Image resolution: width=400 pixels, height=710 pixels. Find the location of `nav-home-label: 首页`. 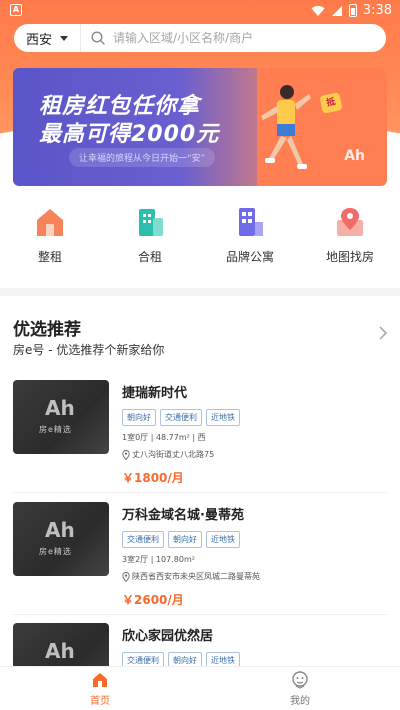

nav-home-label: 首页 is located at coordinates (100, 701).